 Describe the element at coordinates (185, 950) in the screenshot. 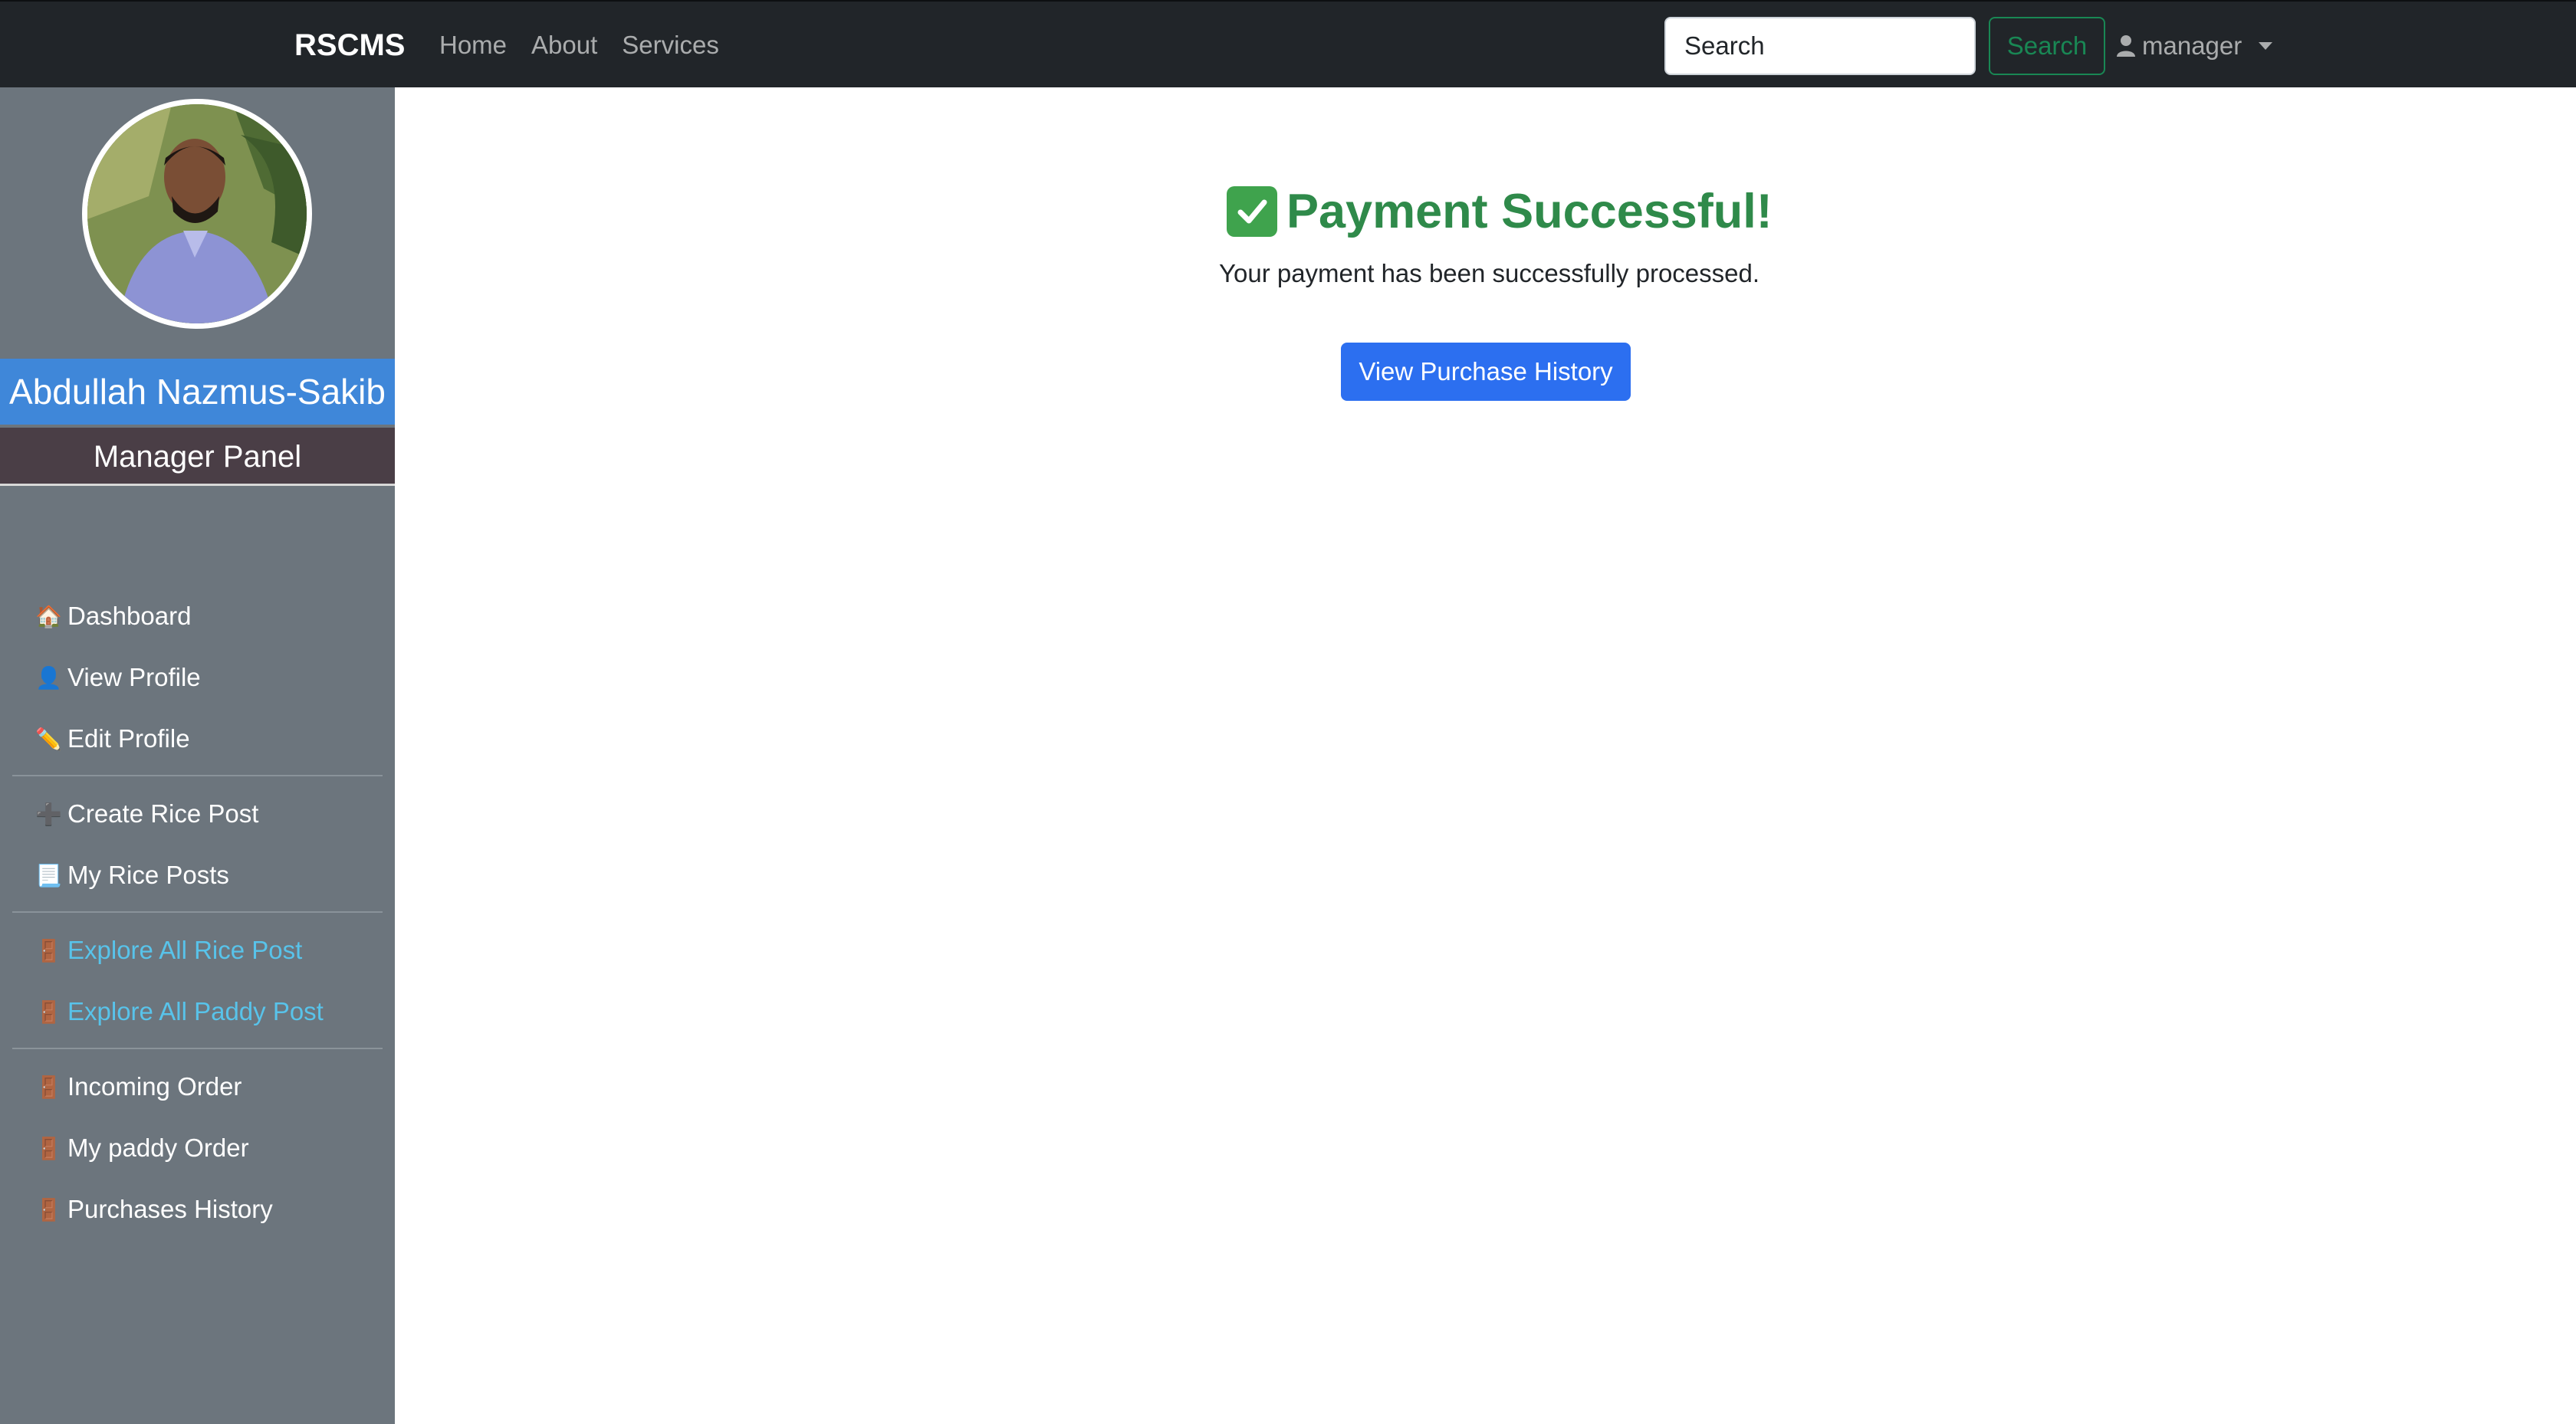

I see `sidebar-item-label: Explore All Rice Post` at that location.